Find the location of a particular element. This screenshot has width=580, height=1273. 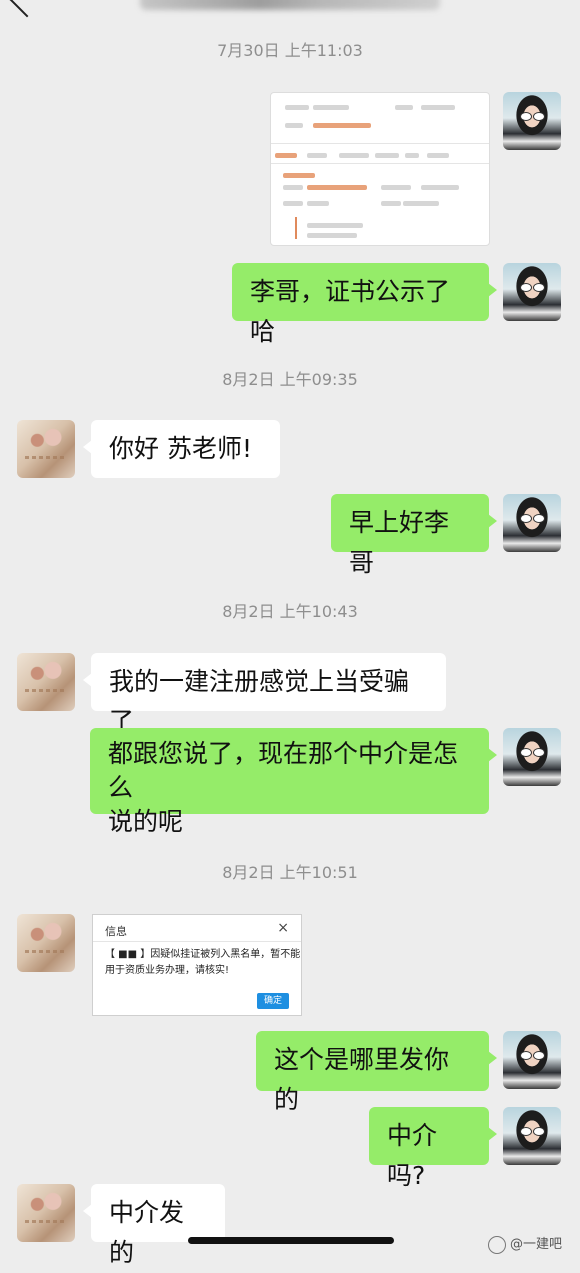

divider is located at coordinates (197, 941).